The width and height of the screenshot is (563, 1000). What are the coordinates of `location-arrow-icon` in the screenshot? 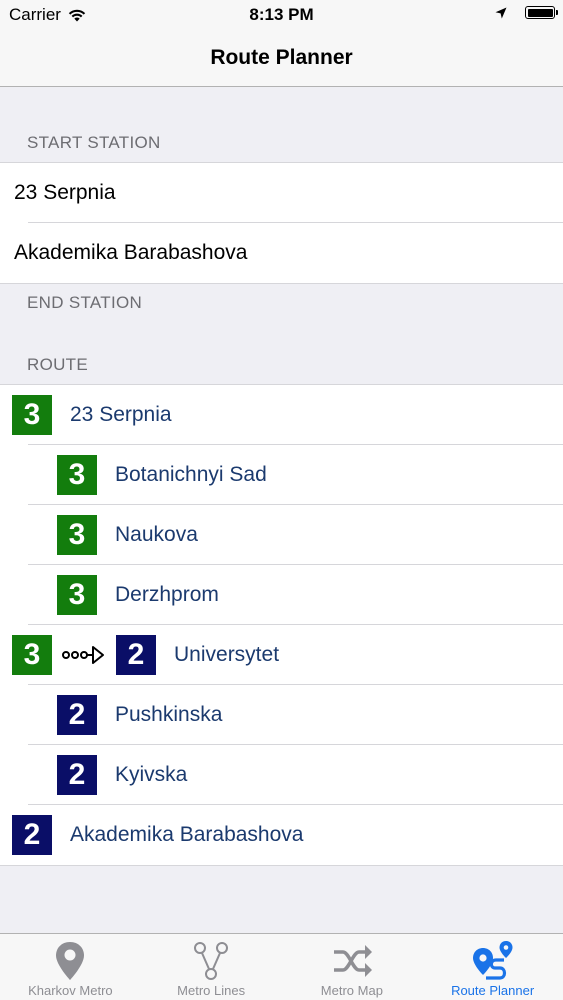 It's located at (501, 12).